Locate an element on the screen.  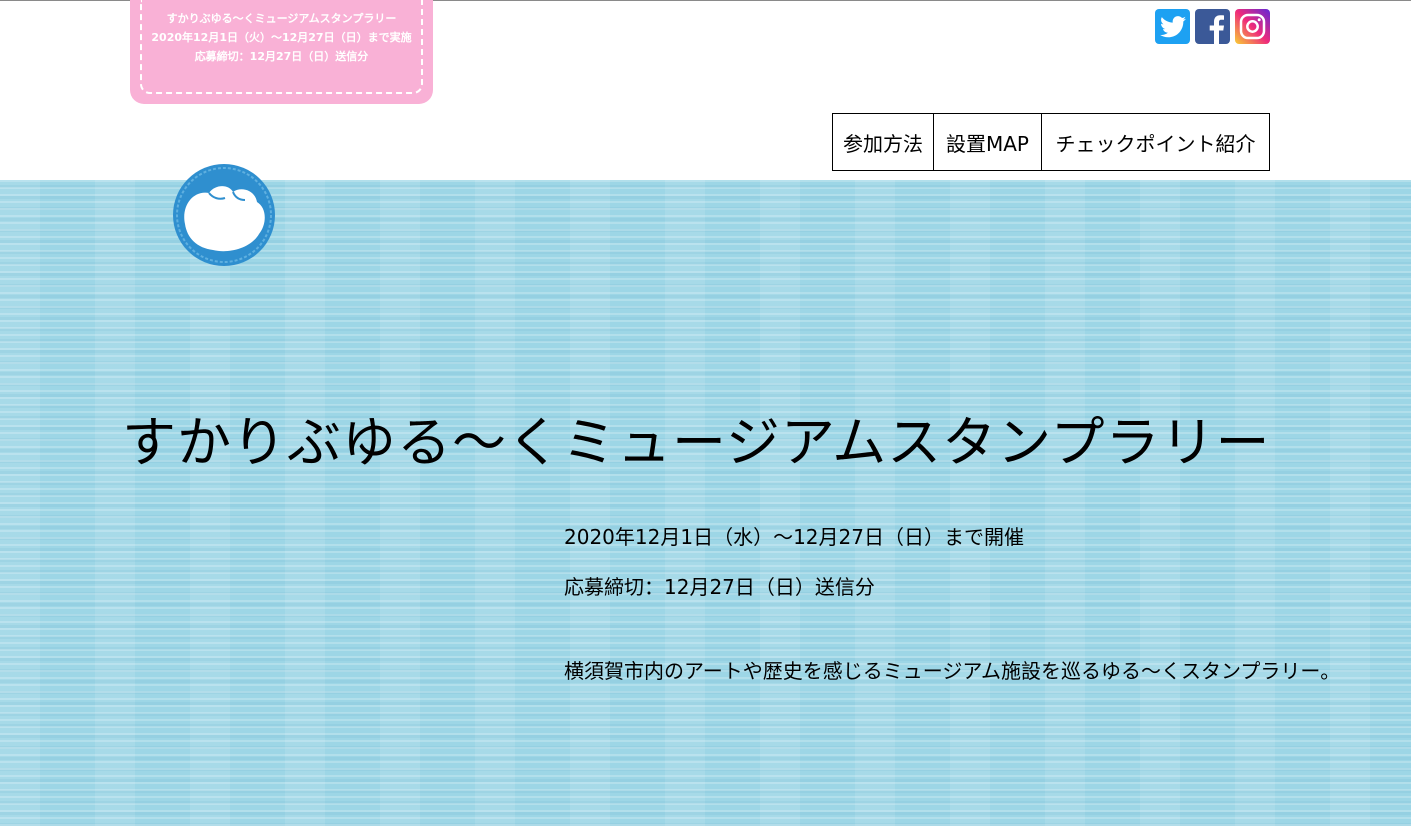
main-nav: 参加方法 設置MAP チェックポイント紹介 is located at coordinates (1051, 142).